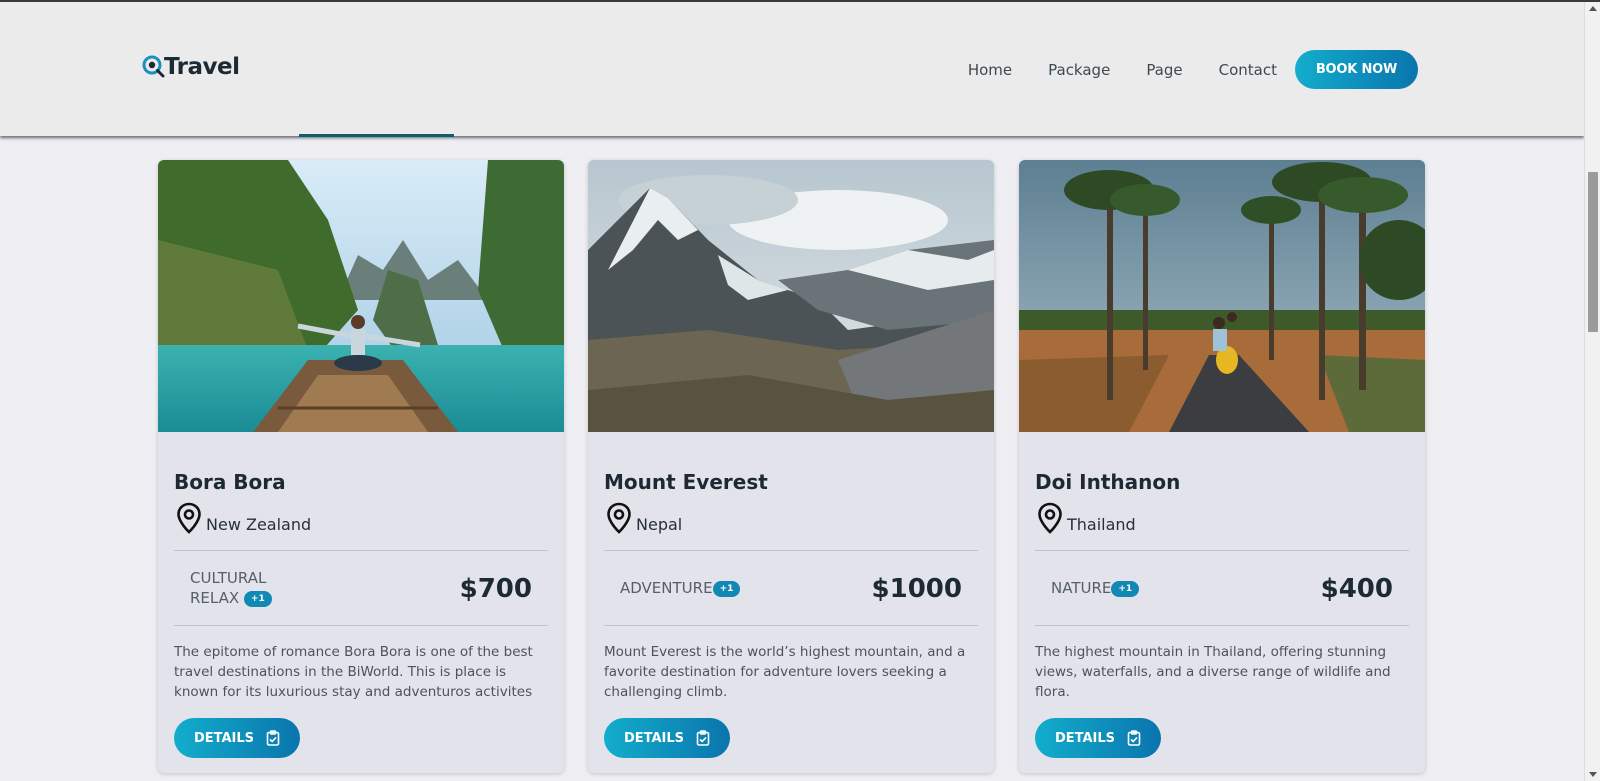 This screenshot has width=1600, height=781. I want to click on globe-search-icon, so click(154, 67).